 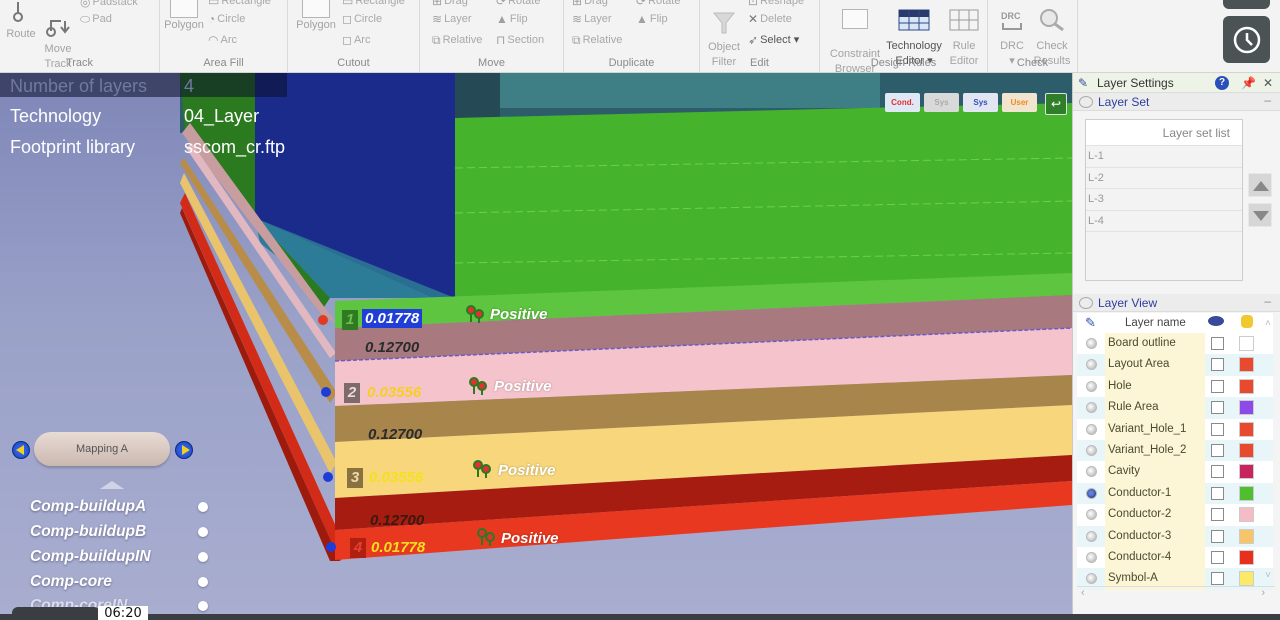 What do you see at coordinates (597, 40) in the screenshot?
I see `duplicate-relative-button: ⧉ Relative` at bounding box center [597, 40].